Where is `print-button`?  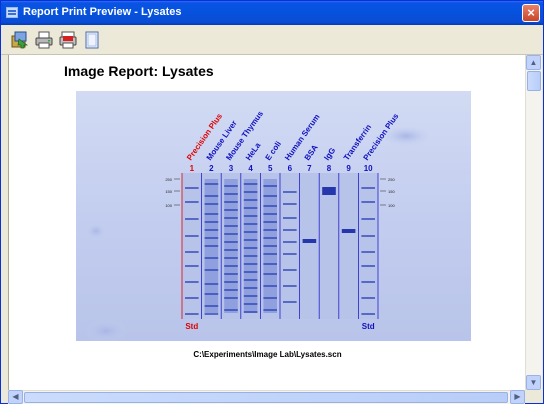
print-button is located at coordinates (44, 40).